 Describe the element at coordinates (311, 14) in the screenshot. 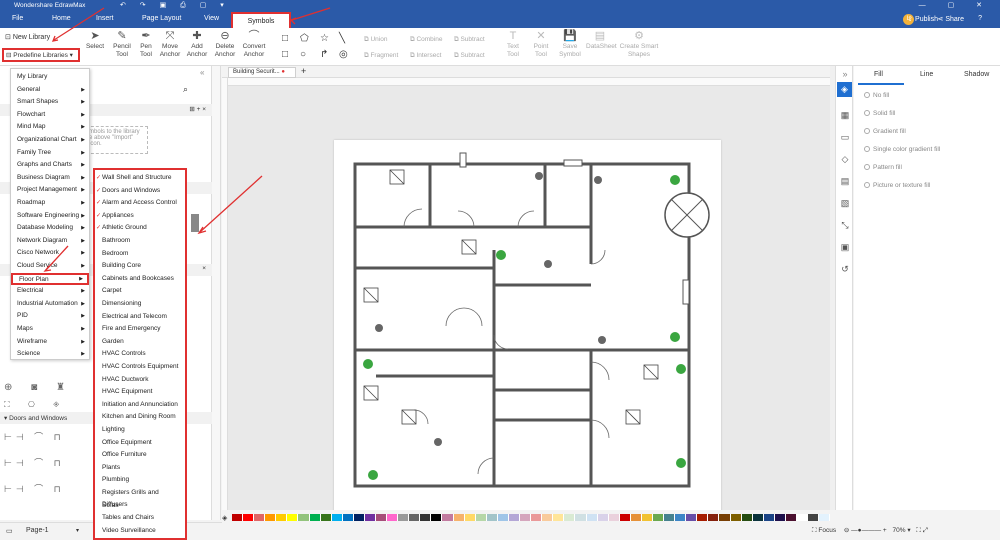

I see `arrow-to-symbols-tab` at that location.